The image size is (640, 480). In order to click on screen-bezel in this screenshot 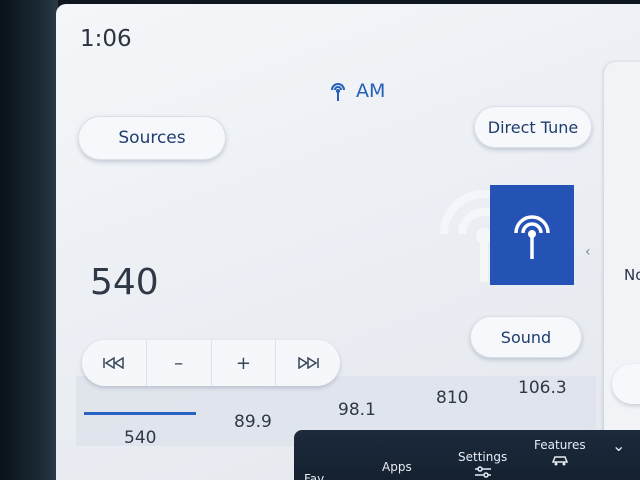, I will do `click(29, 240)`.